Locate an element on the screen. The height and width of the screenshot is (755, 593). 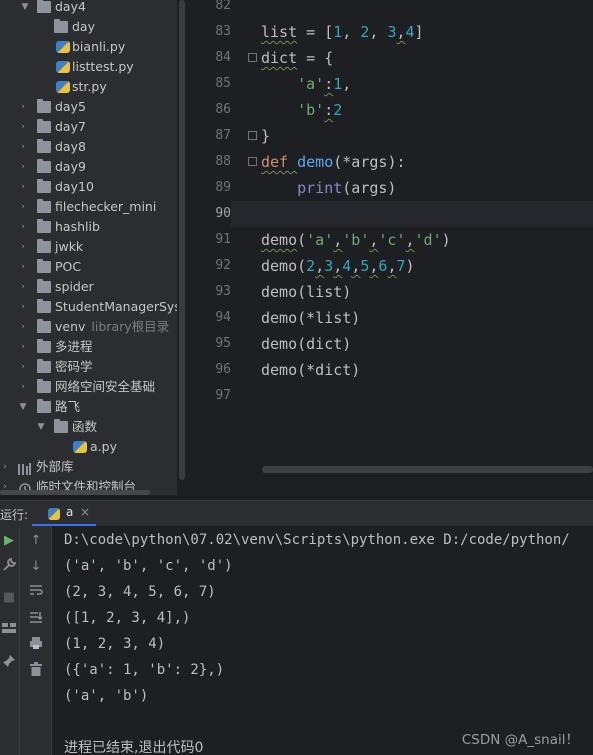
tree-item-functions: ▼ 函数 is located at coordinates (88, 427).